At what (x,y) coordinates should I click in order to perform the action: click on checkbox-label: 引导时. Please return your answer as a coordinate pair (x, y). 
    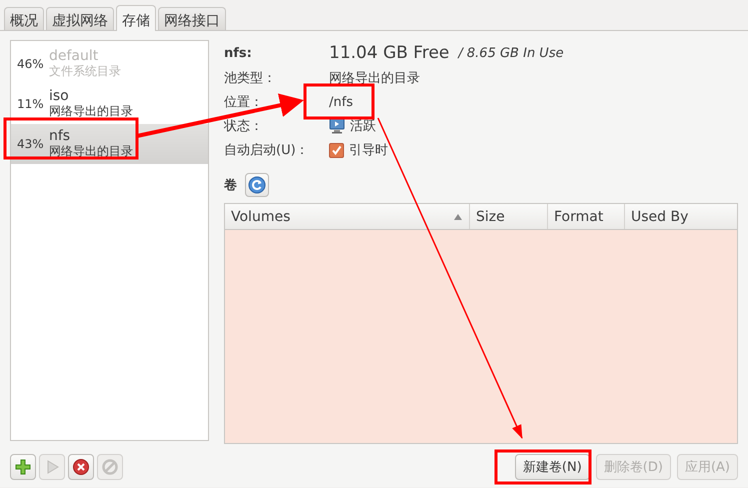
    Looking at the image, I should click on (368, 150).